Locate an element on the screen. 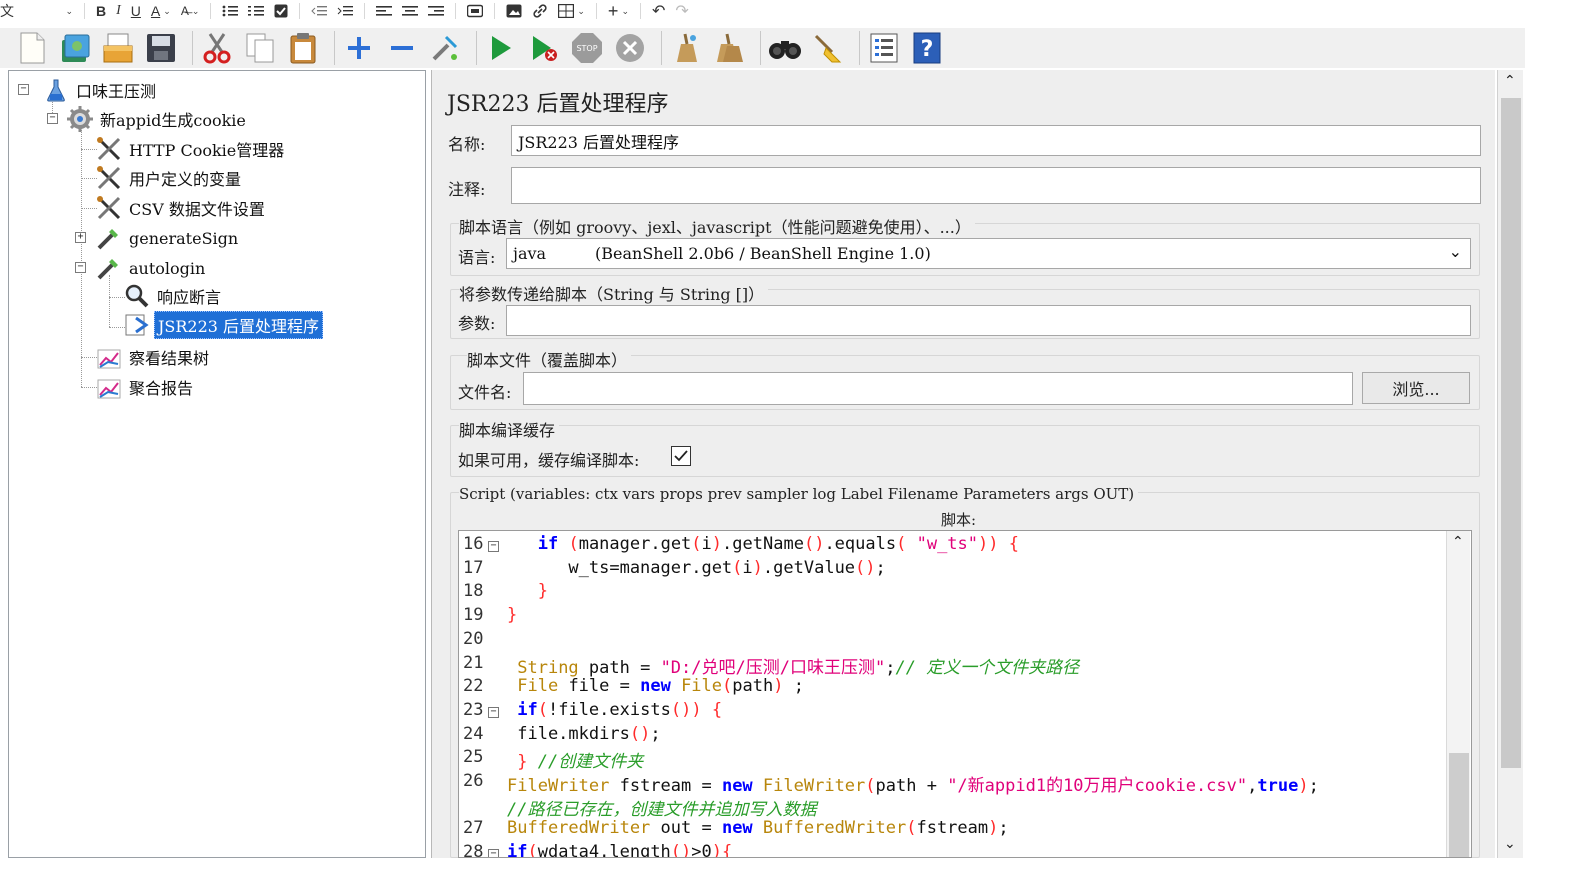 This screenshot has width=1585, height=892. script-params-group-title: 将参数传递给脚本（String 与 String []） is located at coordinates (614, 293).